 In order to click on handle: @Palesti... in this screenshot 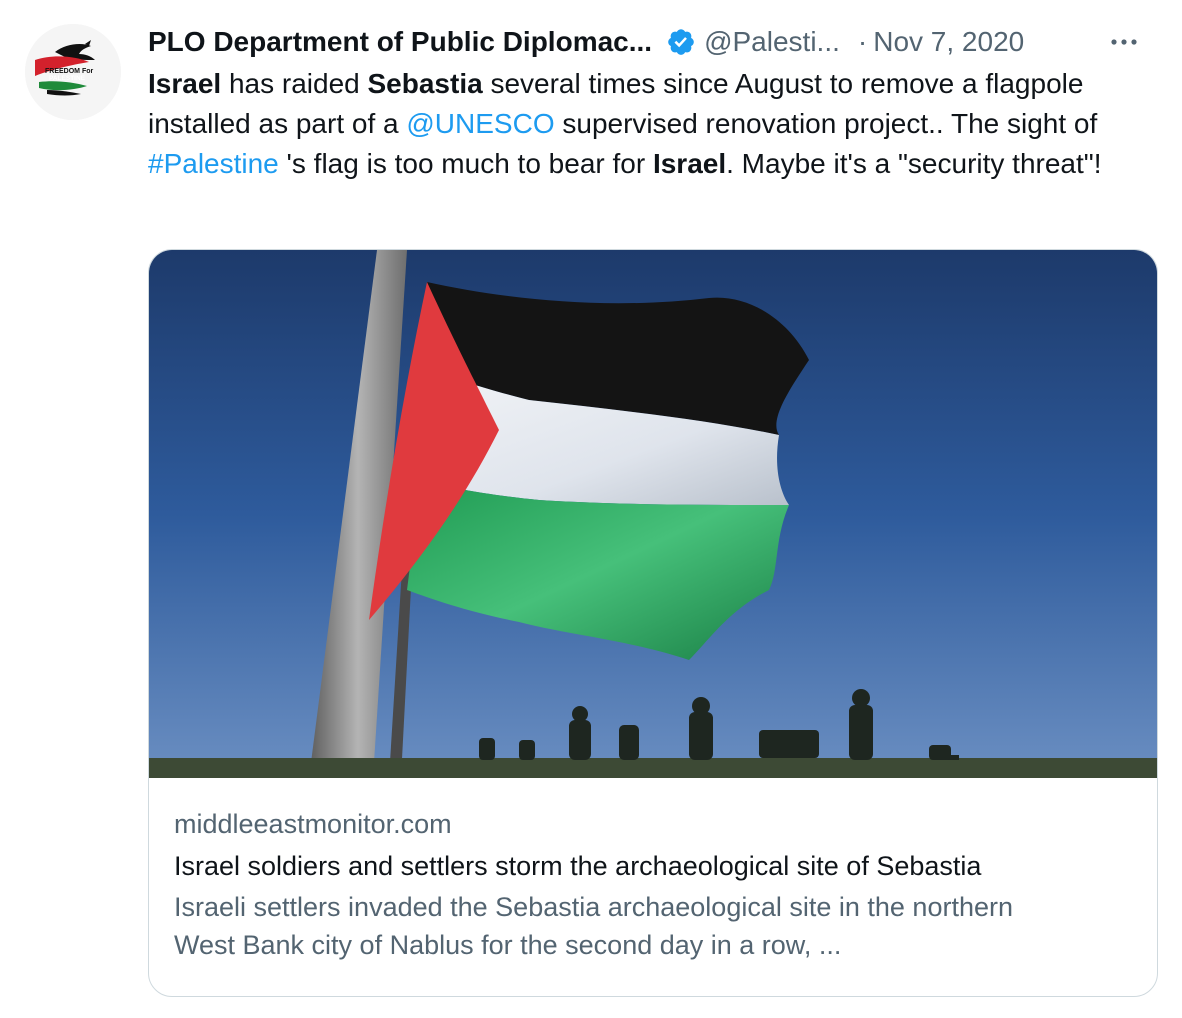, I will do `click(772, 42)`.